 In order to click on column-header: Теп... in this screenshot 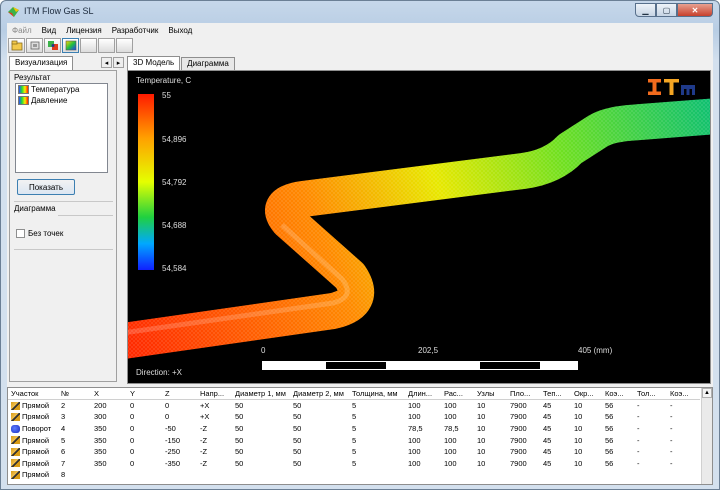, I will do `click(555, 394)`.